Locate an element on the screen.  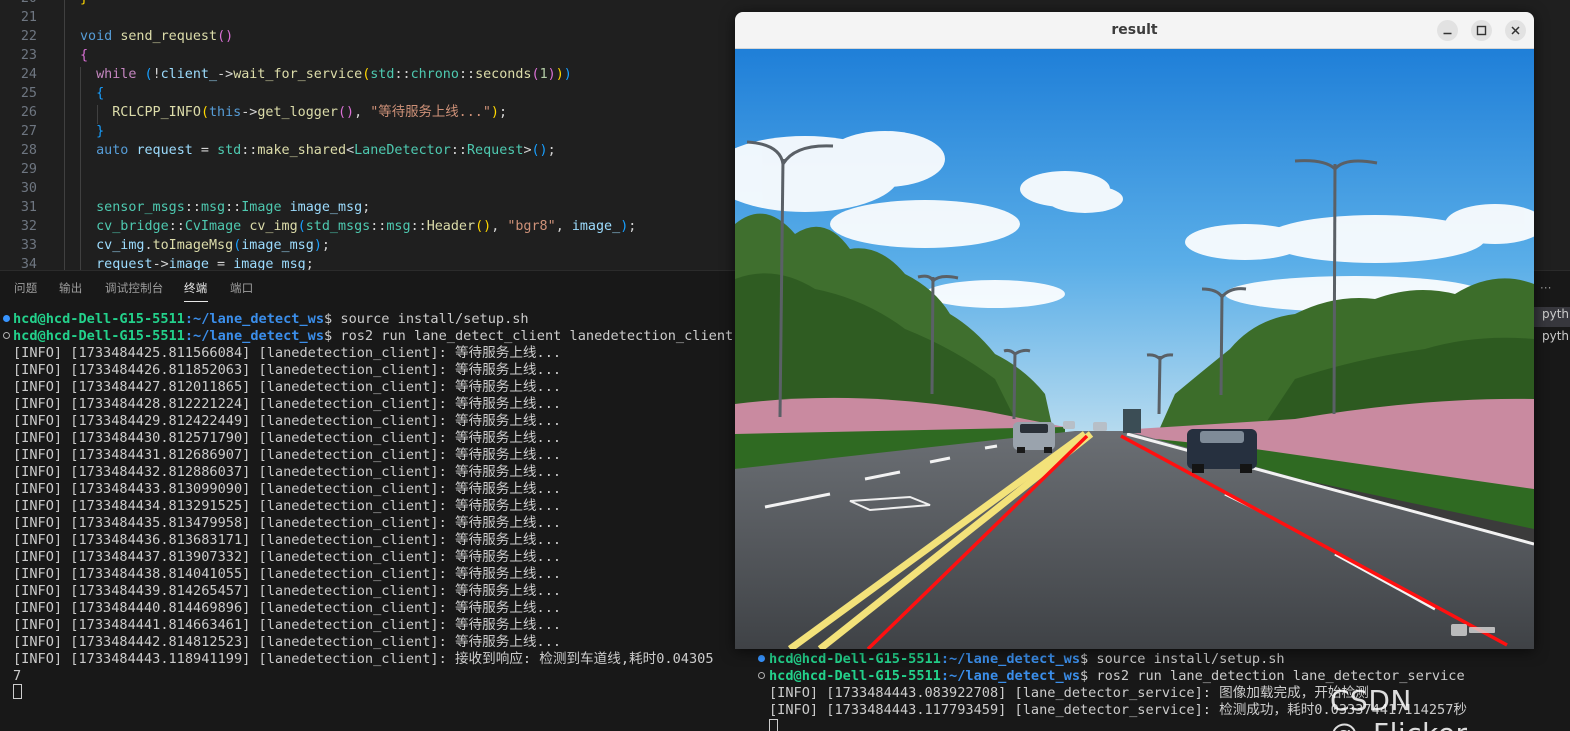
line-number: 34 is located at coordinates (28, 263).